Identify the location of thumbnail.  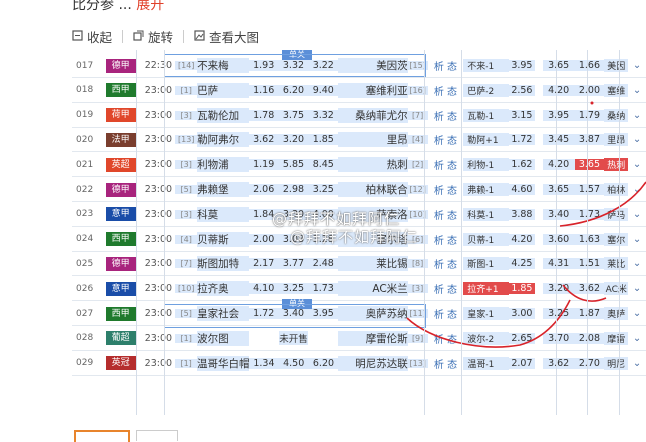
(157, 435).